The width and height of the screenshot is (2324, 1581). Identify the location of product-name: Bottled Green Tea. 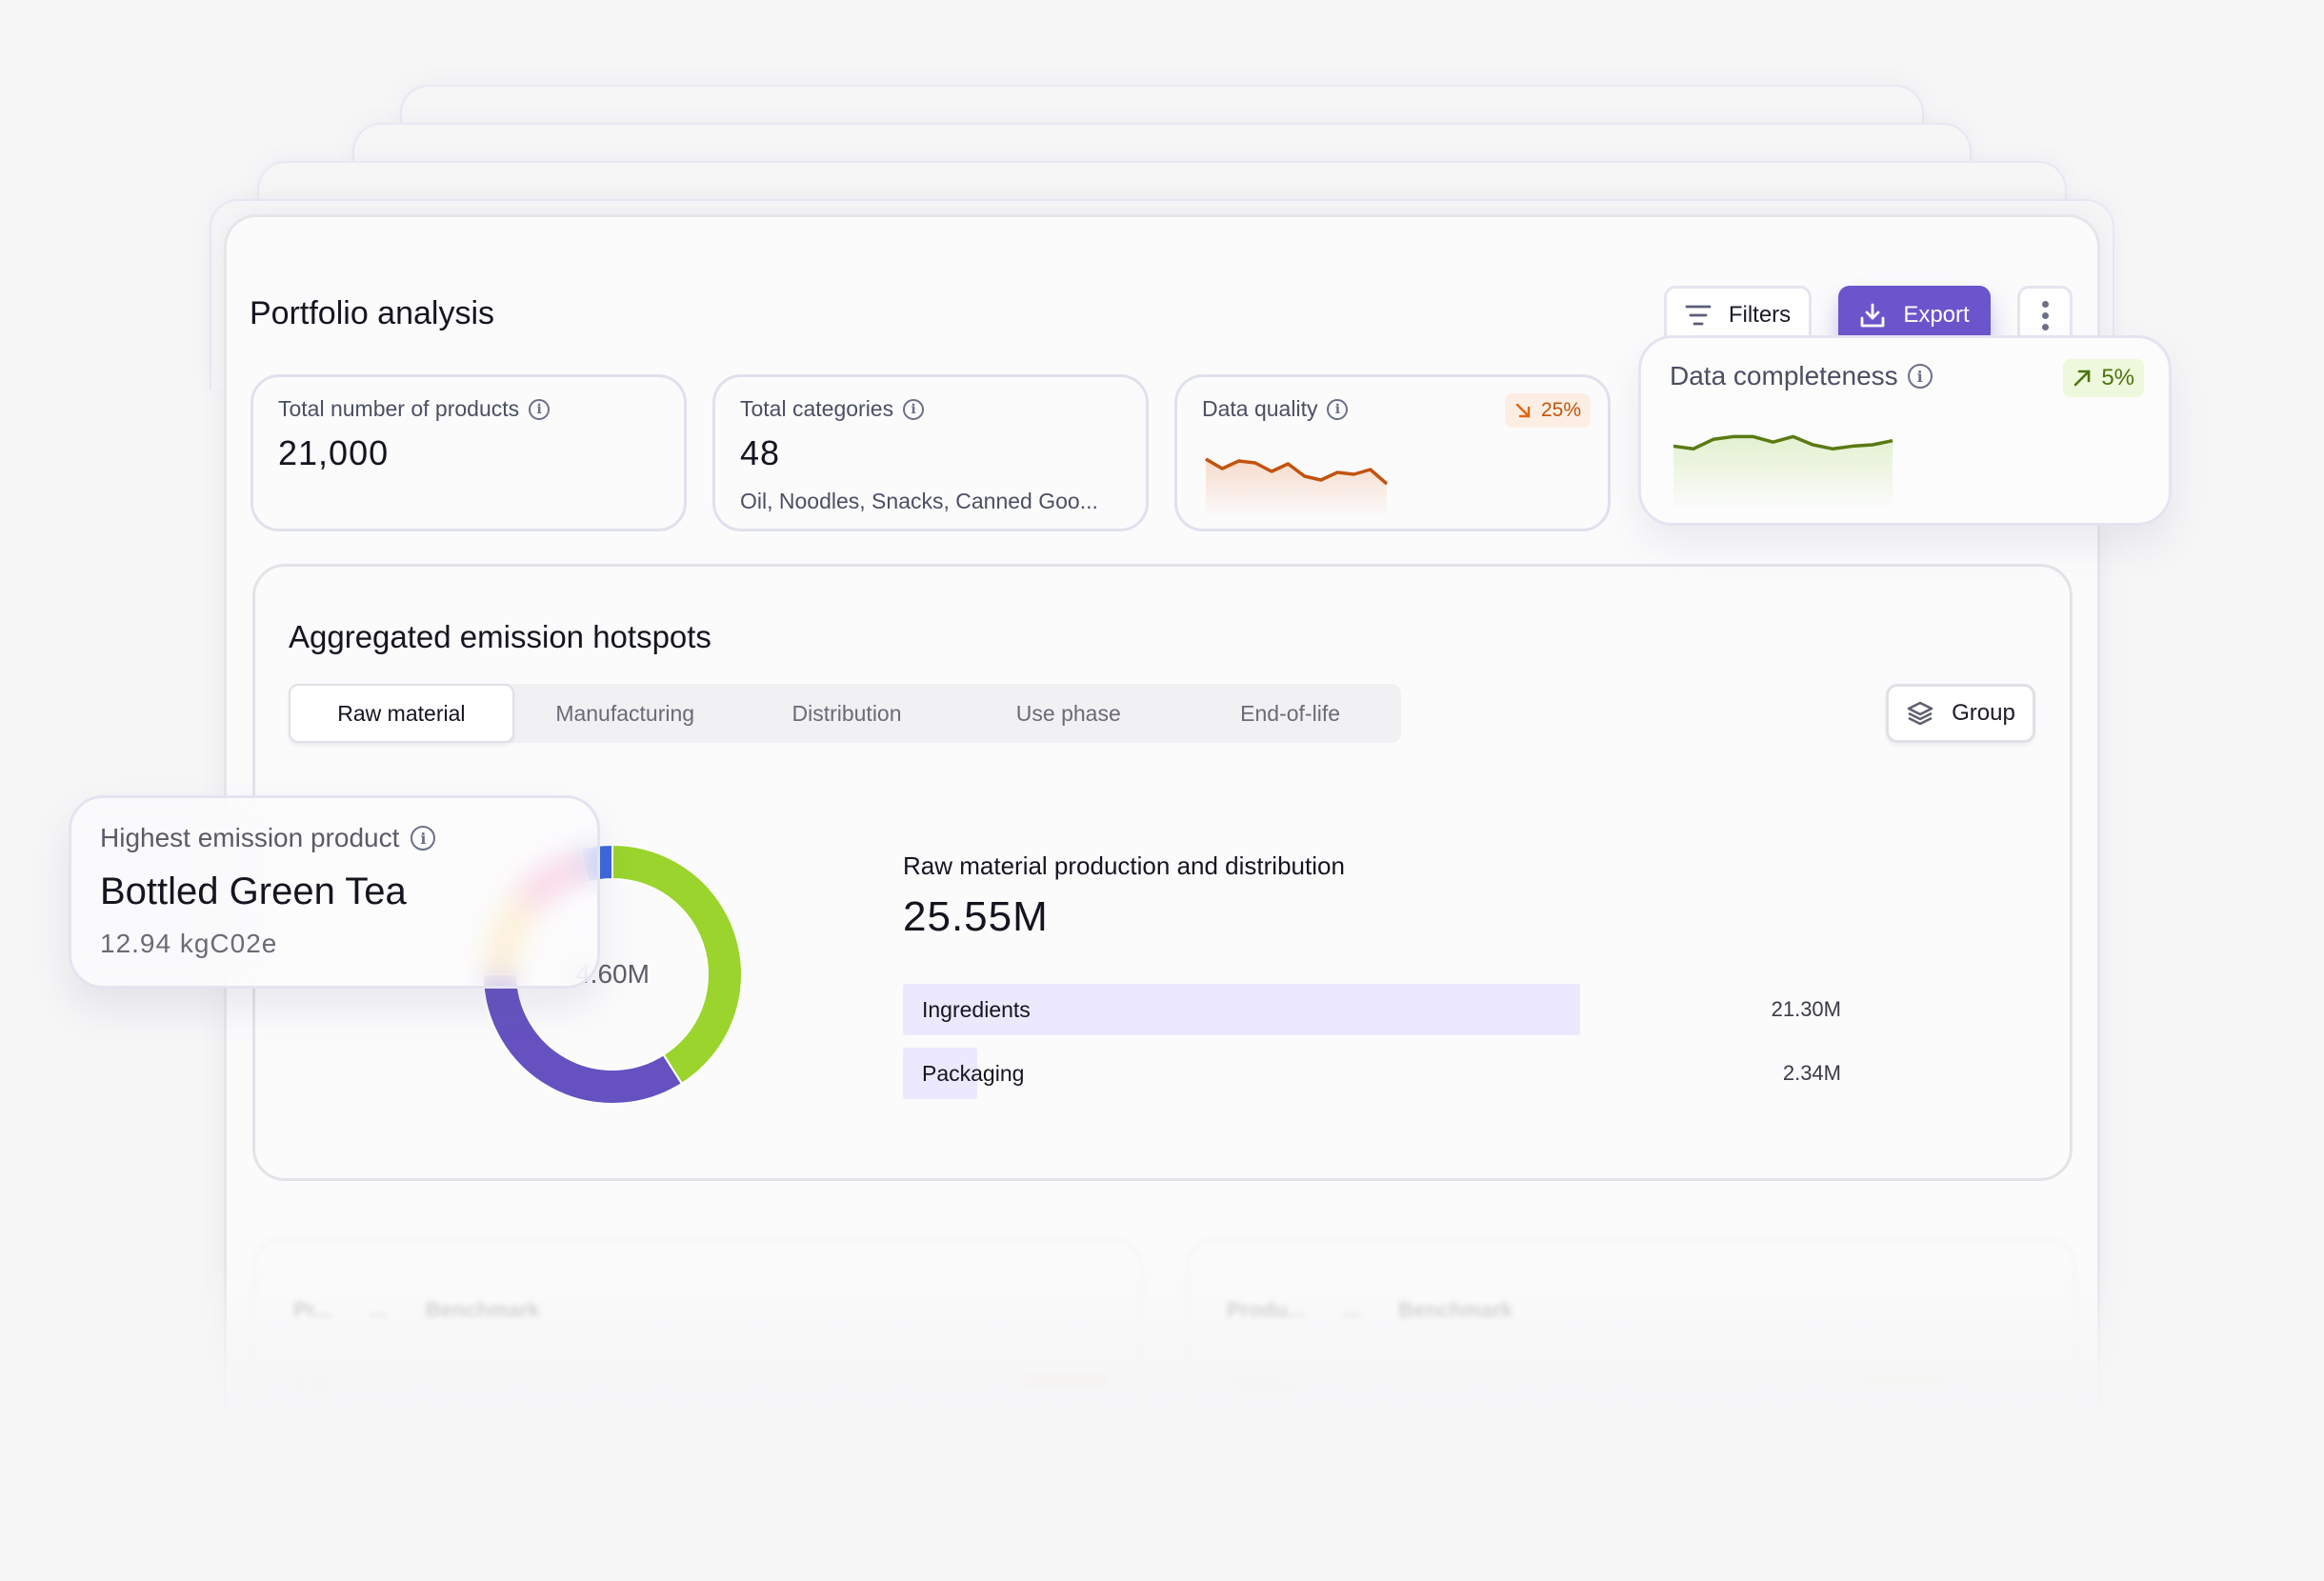
(253, 892).